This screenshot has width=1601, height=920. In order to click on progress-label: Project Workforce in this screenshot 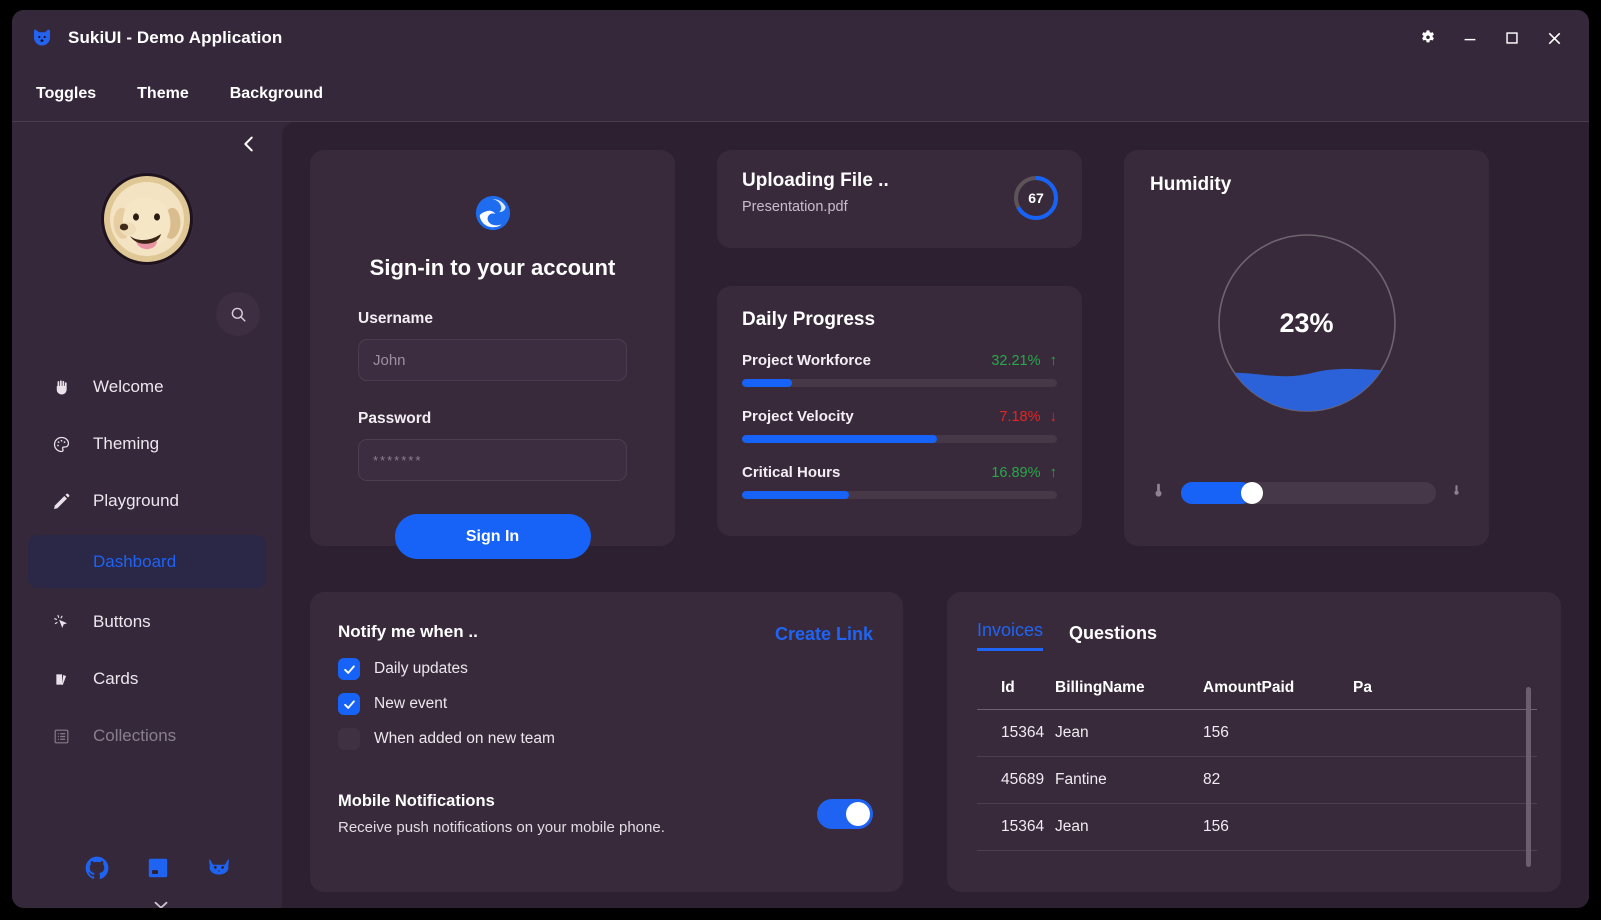, I will do `click(806, 360)`.